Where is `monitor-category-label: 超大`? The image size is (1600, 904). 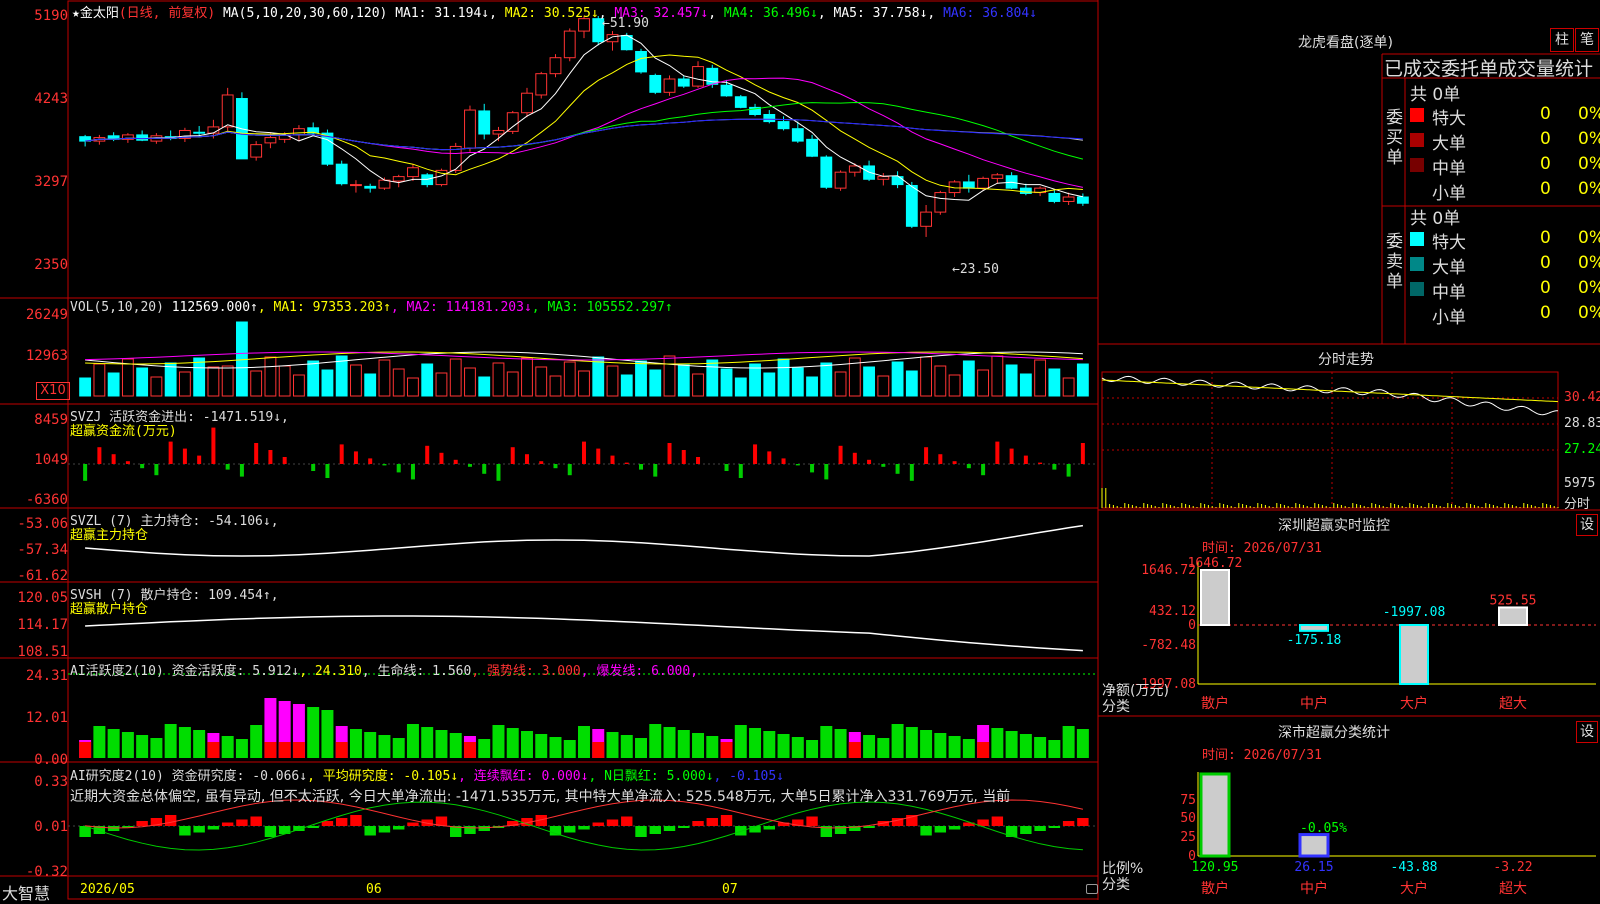
monitor-category-label: 超大 is located at coordinates (1513, 704).